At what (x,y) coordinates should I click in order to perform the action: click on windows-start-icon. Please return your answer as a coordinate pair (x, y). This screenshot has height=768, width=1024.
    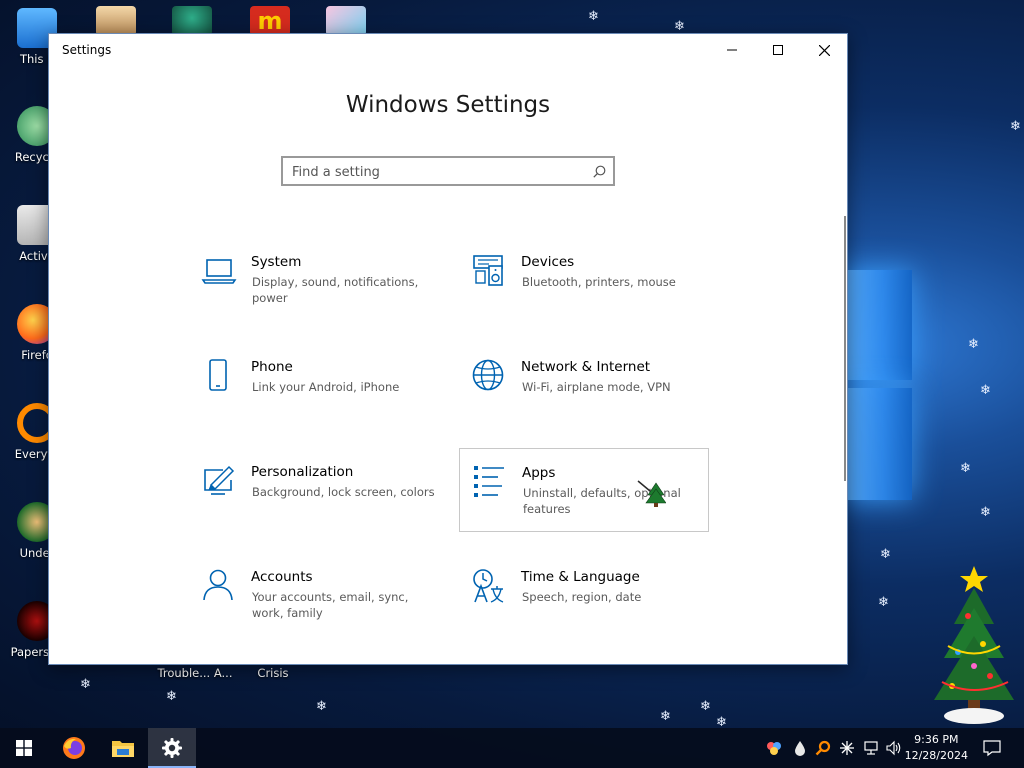
    Looking at the image, I should click on (24, 748).